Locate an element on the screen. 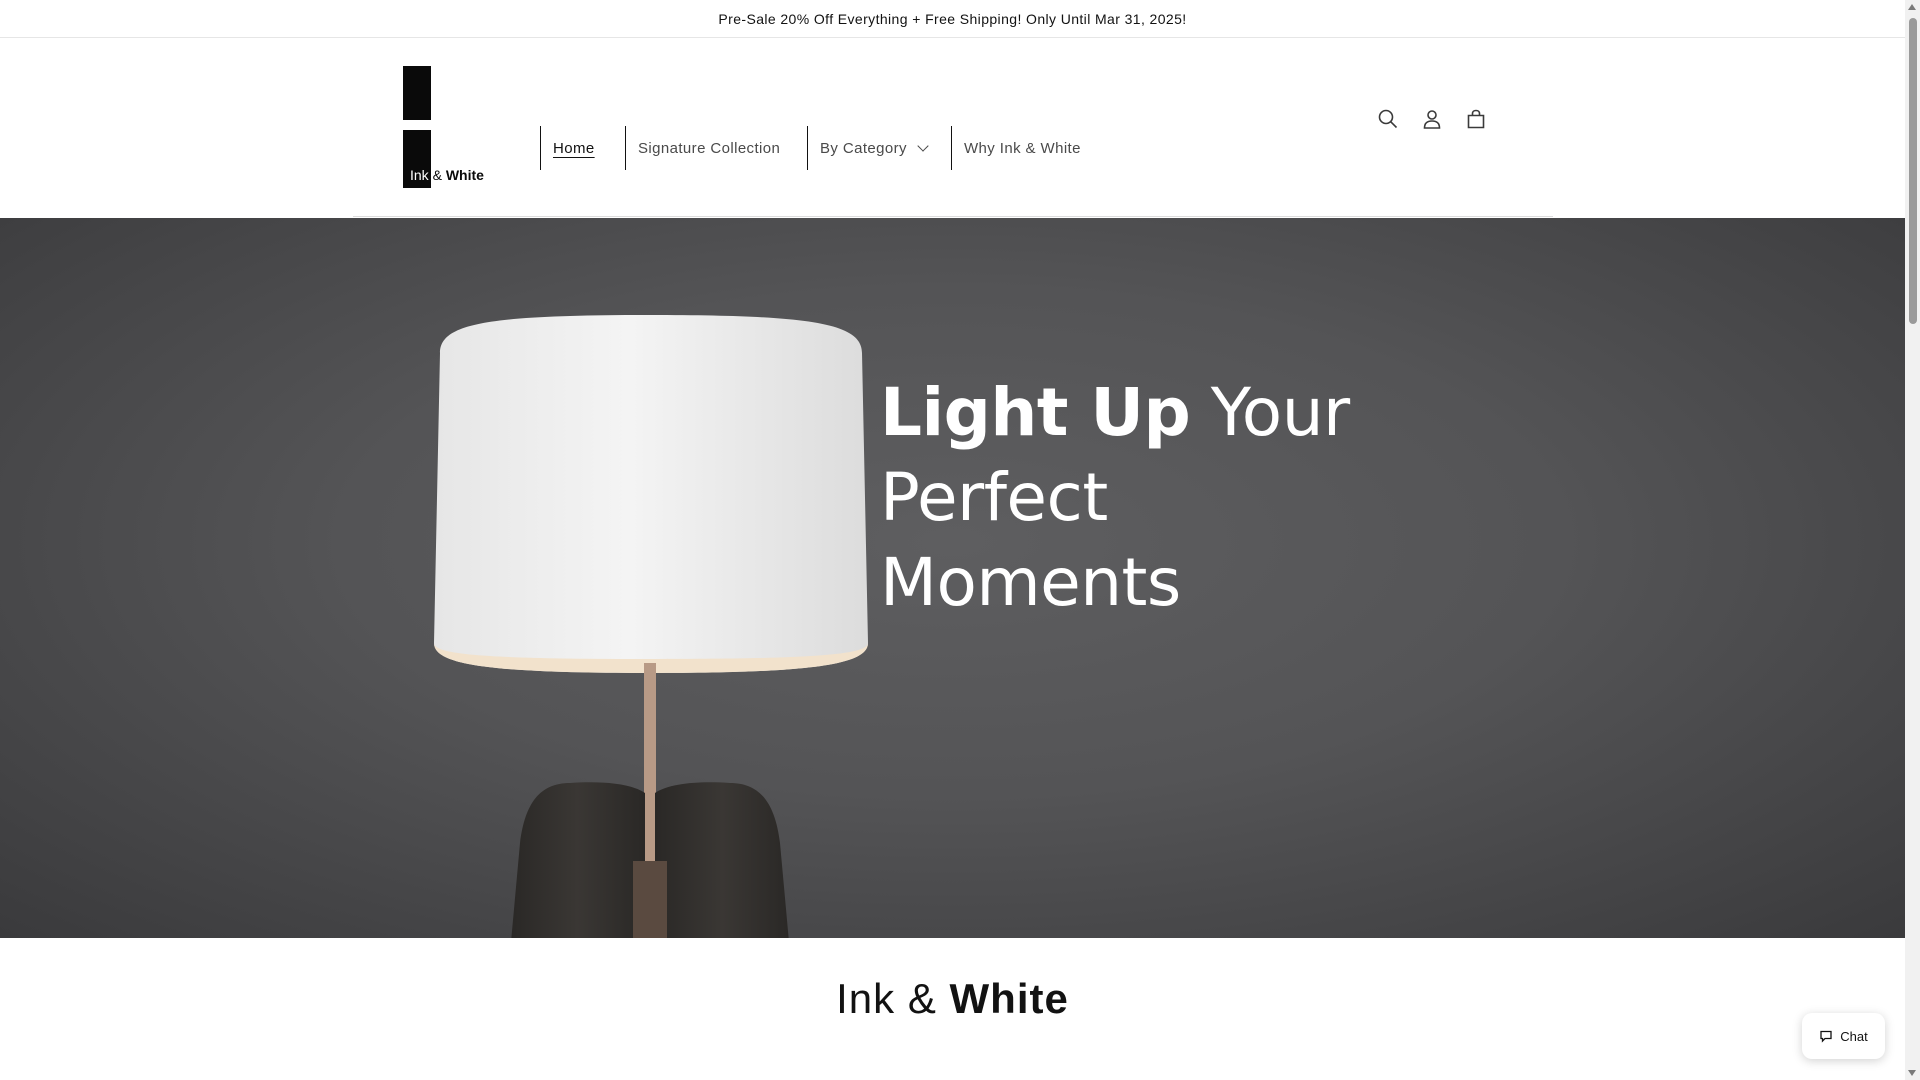 The height and width of the screenshot is (1080, 1920). scrollbar-thumb is located at coordinates (1913, 171).